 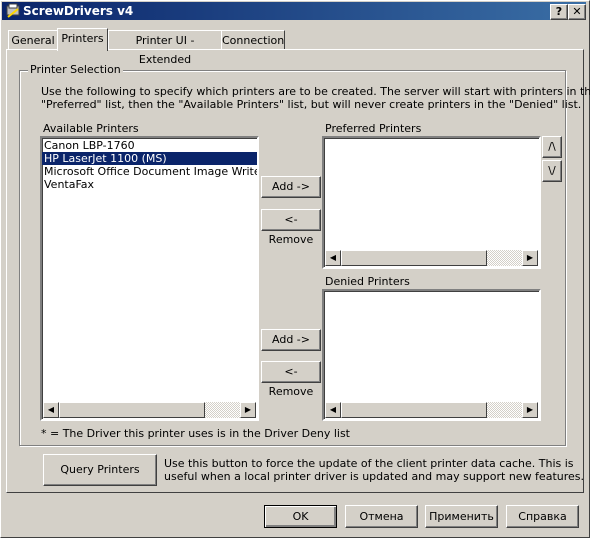 What do you see at coordinates (552, 147) in the screenshot?
I see `move-up-button: /\` at bounding box center [552, 147].